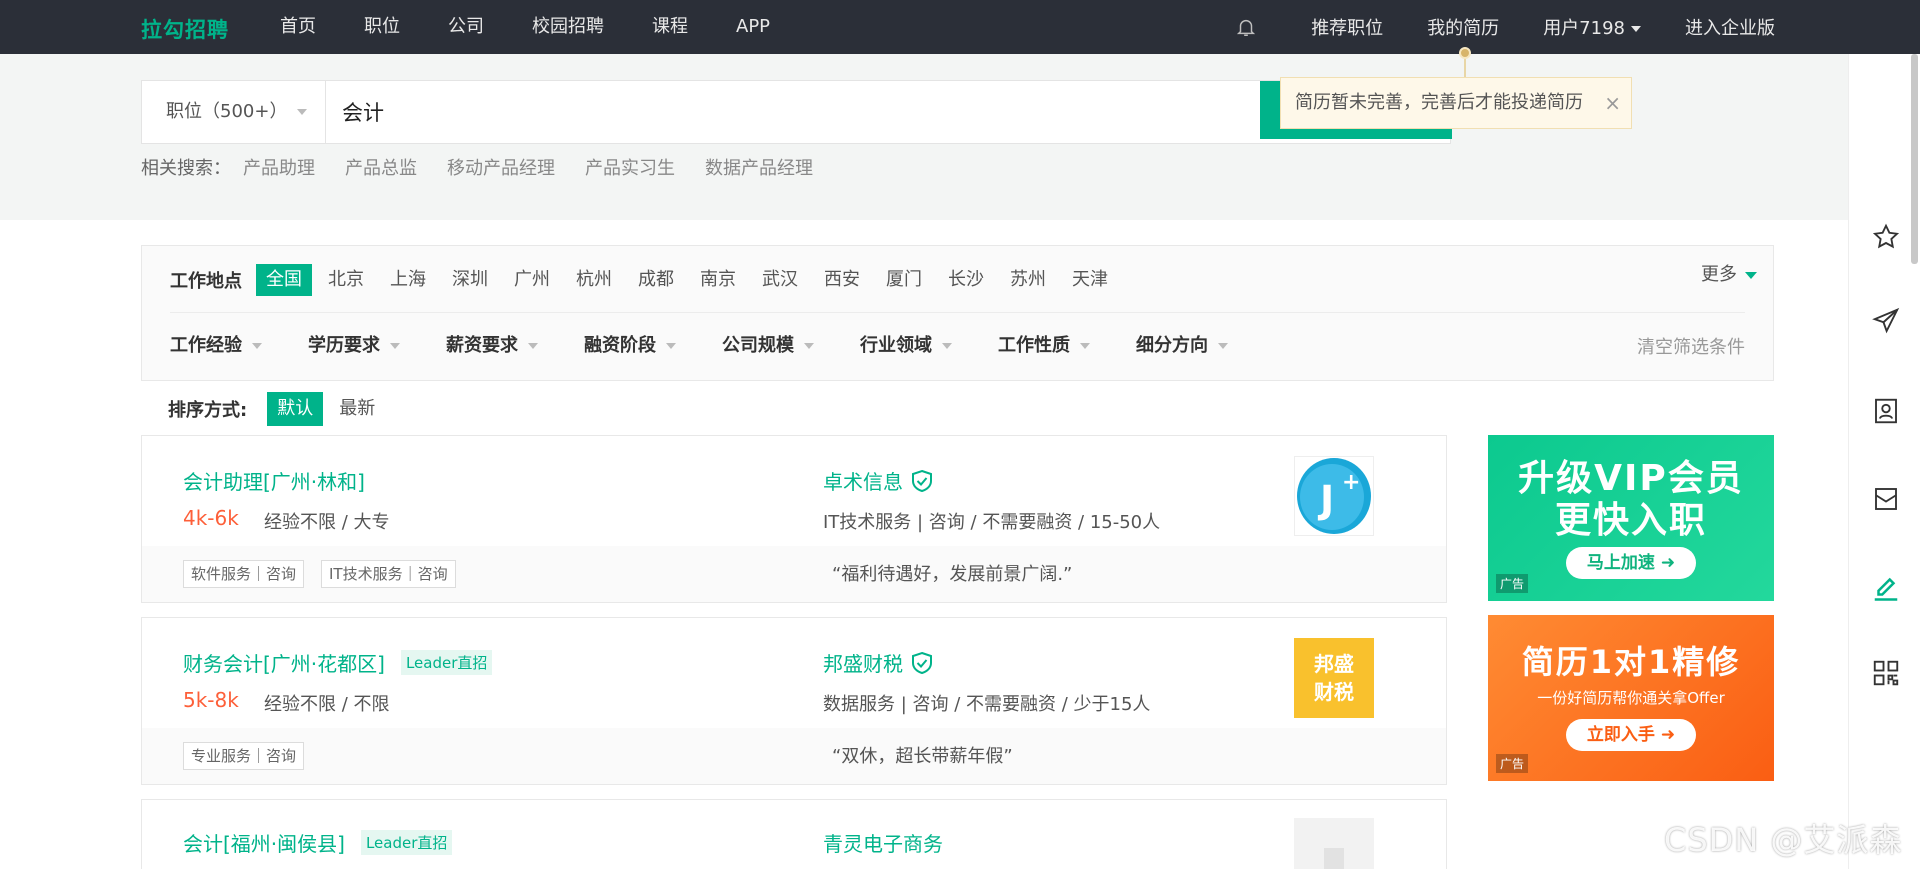 This screenshot has height=869, width=1920. What do you see at coordinates (794, 756) in the screenshot?
I see `job-card-footer: 专业服务｜咨询 “双休，超长带薪年假”` at bounding box center [794, 756].